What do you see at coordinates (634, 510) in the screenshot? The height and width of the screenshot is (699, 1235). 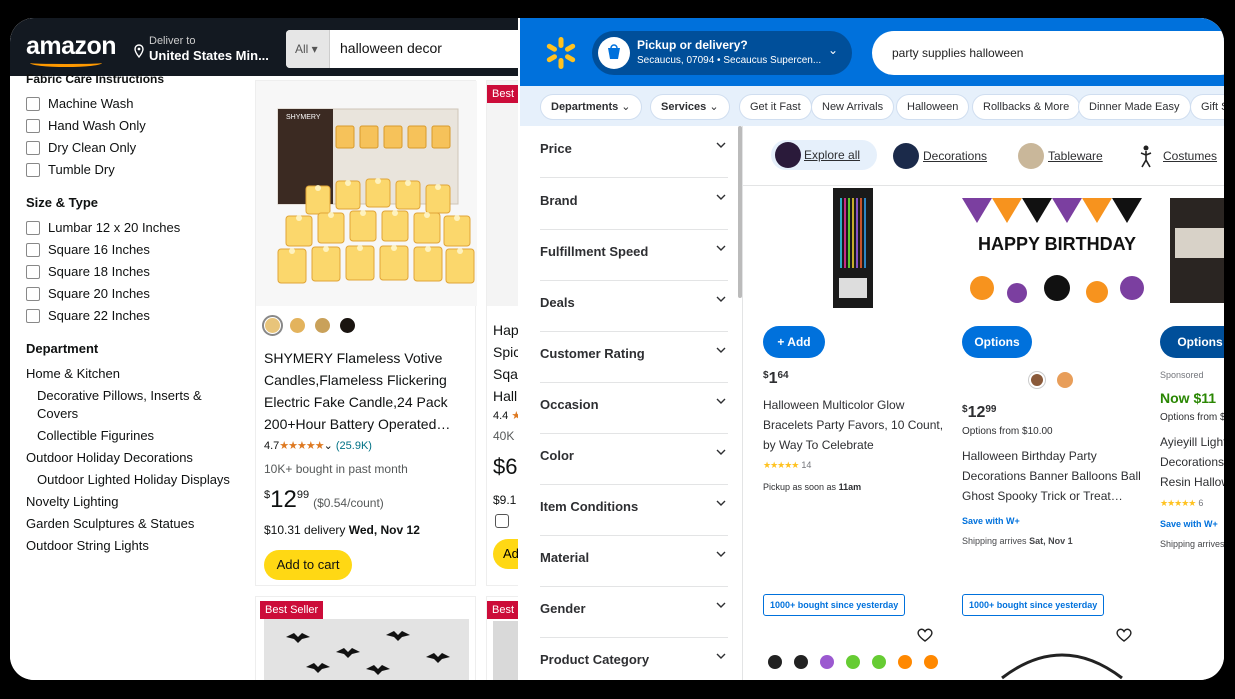 I see `filter-item-conditions: Item Conditions` at bounding box center [634, 510].